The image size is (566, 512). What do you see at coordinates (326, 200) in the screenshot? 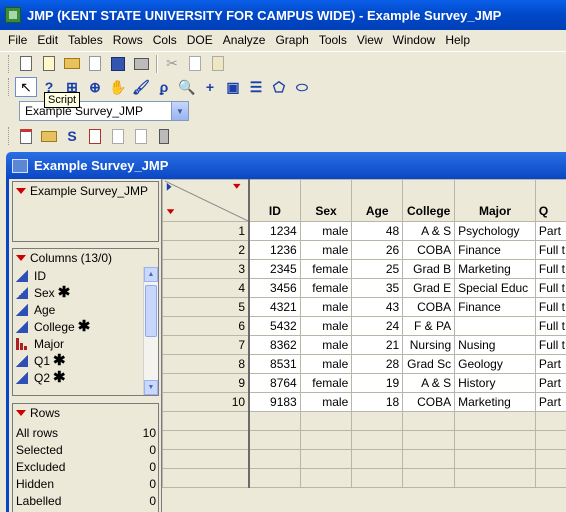
I see `column-header-sex: Sex` at bounding box center [326, 200].